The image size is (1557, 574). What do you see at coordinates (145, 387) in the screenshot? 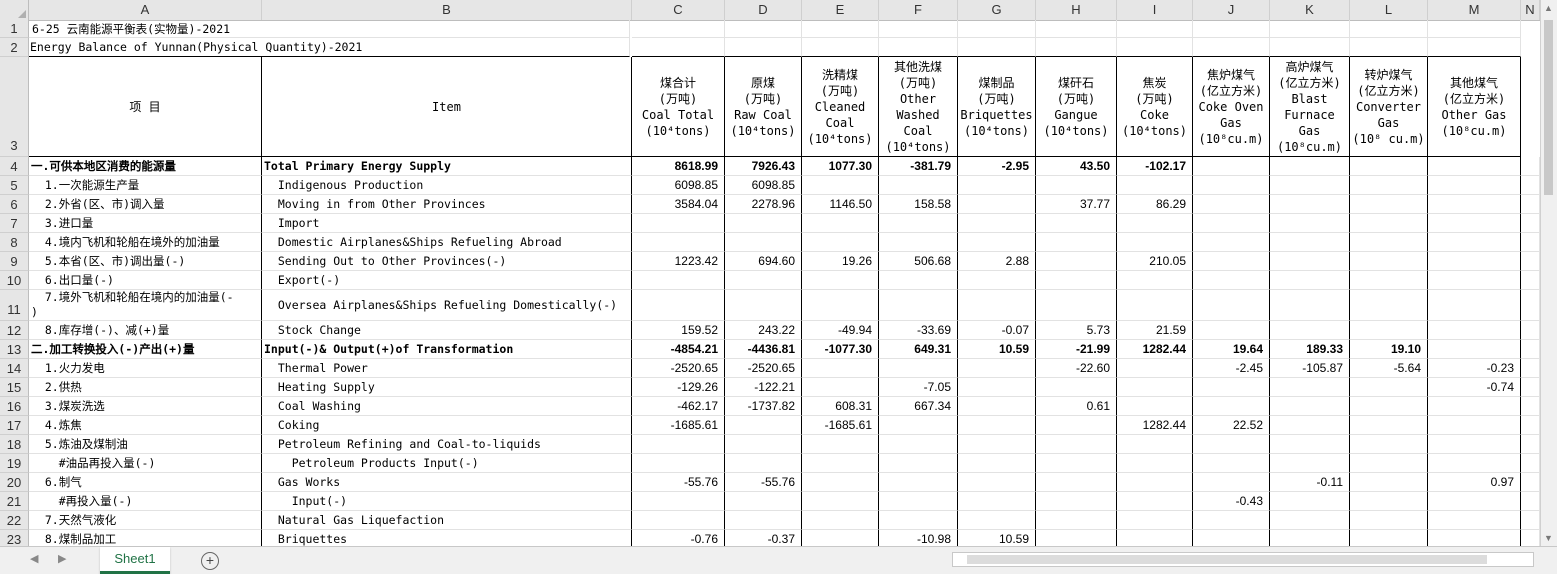
I see `row-label-cn: 2.供热` at bounding box center [145, 387].